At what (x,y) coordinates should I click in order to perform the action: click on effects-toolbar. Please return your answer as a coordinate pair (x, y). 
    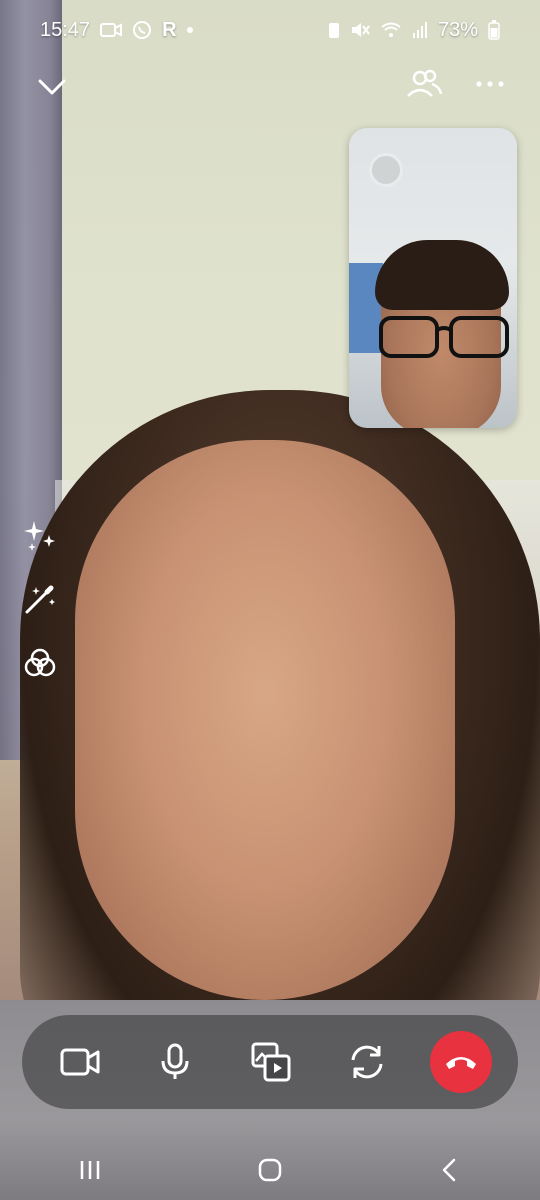
    Looking at the image, I should click on (40, 611).